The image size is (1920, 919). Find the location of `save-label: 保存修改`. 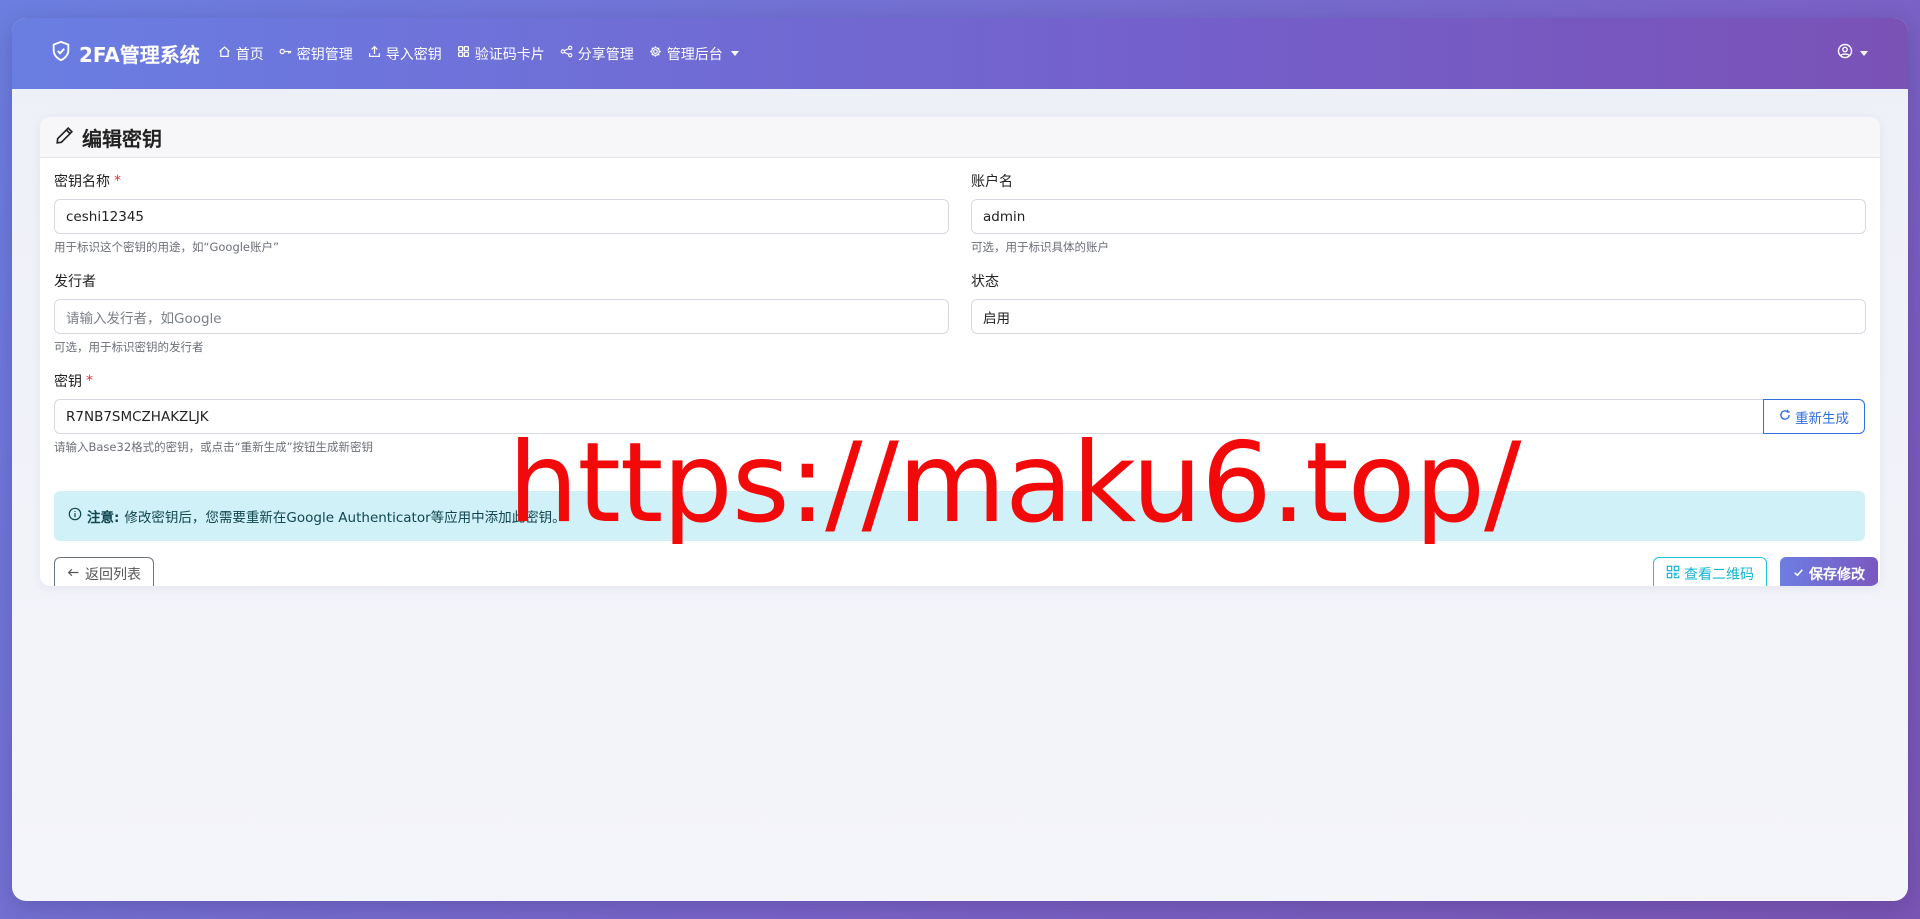

save-label: 保存修改 is located at coordinates (1837, 575).